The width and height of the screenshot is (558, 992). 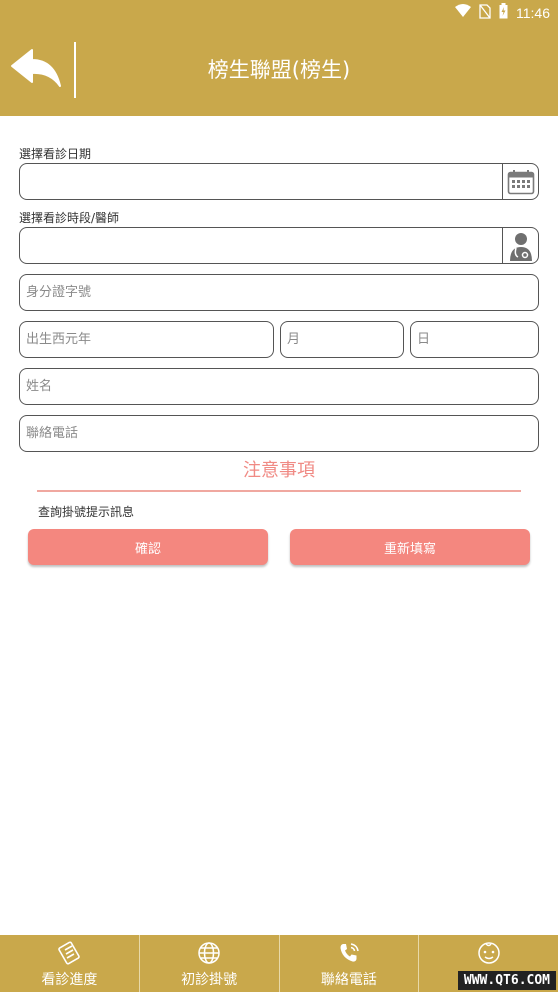 I want to click on app-header: 榜生聯盟(榜生), so click(x=279, y=70).